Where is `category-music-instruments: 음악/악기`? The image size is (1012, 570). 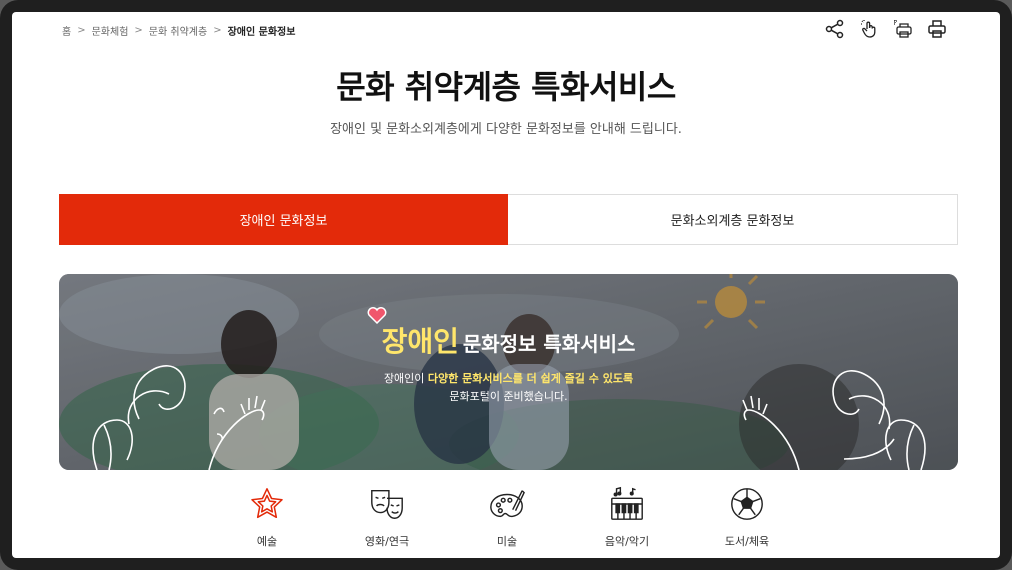
category-music-instruments: 음악/악기 is located at coordinates (627, 520).